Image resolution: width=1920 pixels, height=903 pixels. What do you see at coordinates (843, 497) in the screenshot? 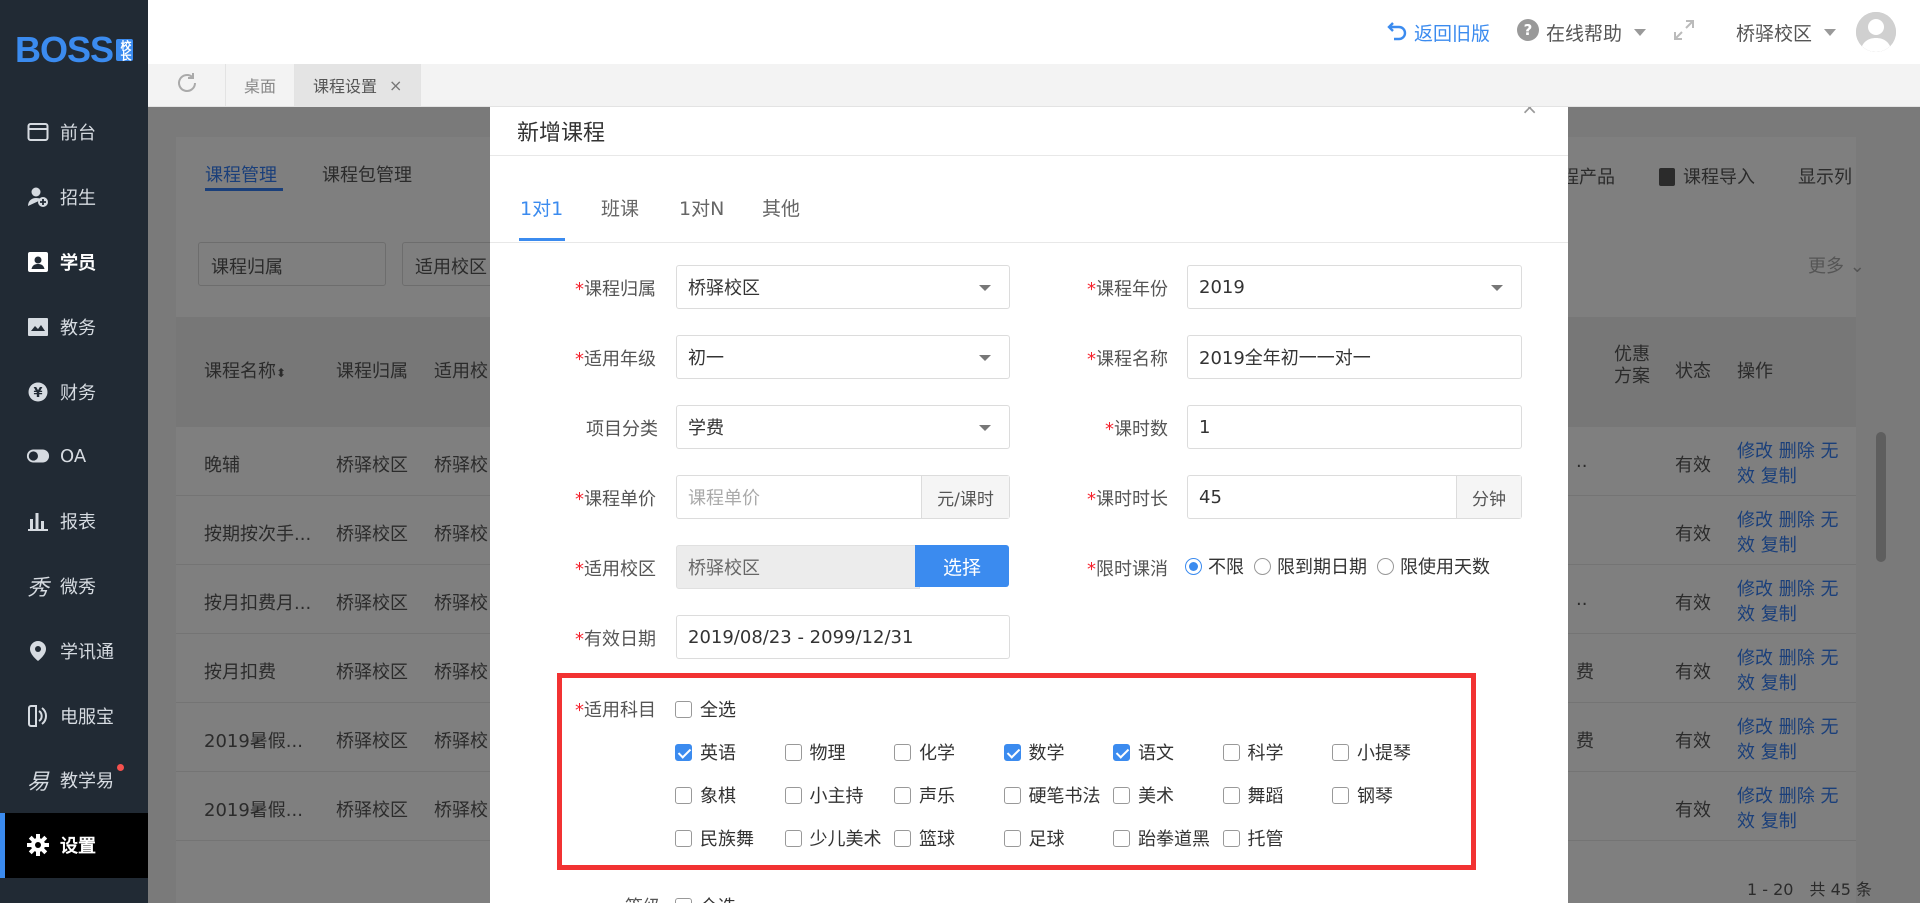
I see `price-input: 课程单价 元/课时` at bounding box center [843, 497].